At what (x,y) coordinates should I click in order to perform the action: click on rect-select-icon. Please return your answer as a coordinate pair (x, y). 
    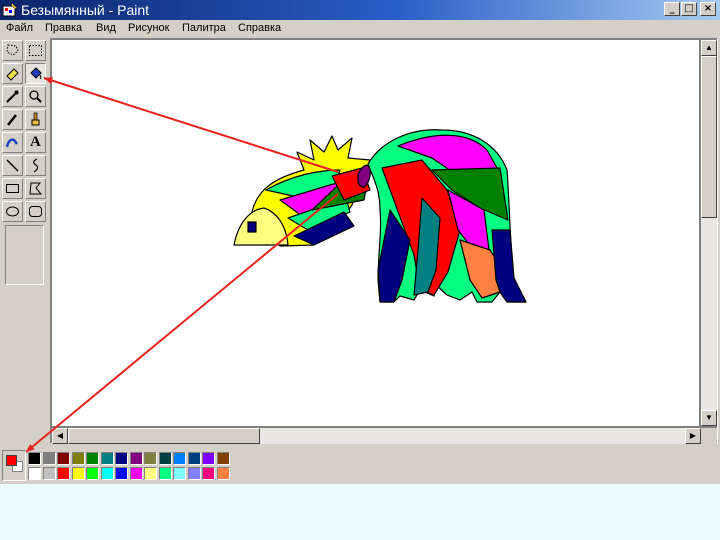
    Looking at the image, I should click on (35, 50).